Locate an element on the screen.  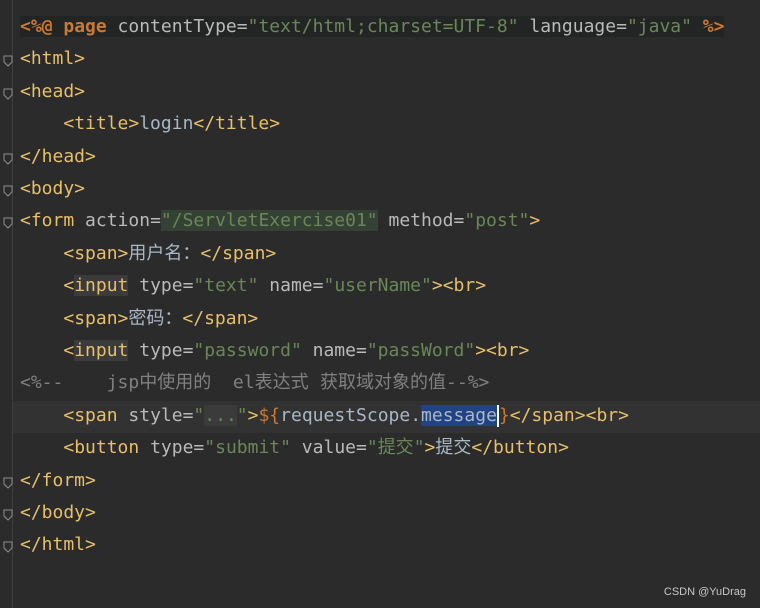
code-line: <head> is located at coordinates (52, 92).